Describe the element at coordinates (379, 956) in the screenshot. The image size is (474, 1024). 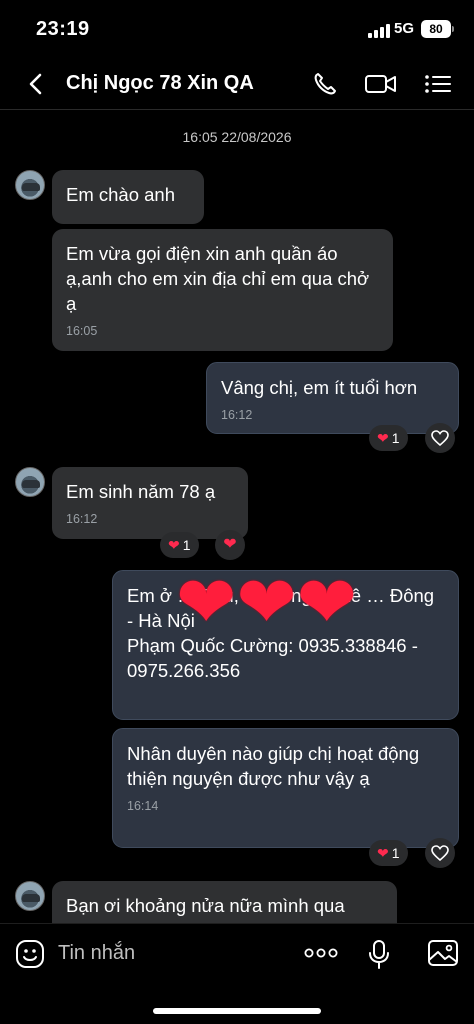
I see `microphone-icon` at that location.